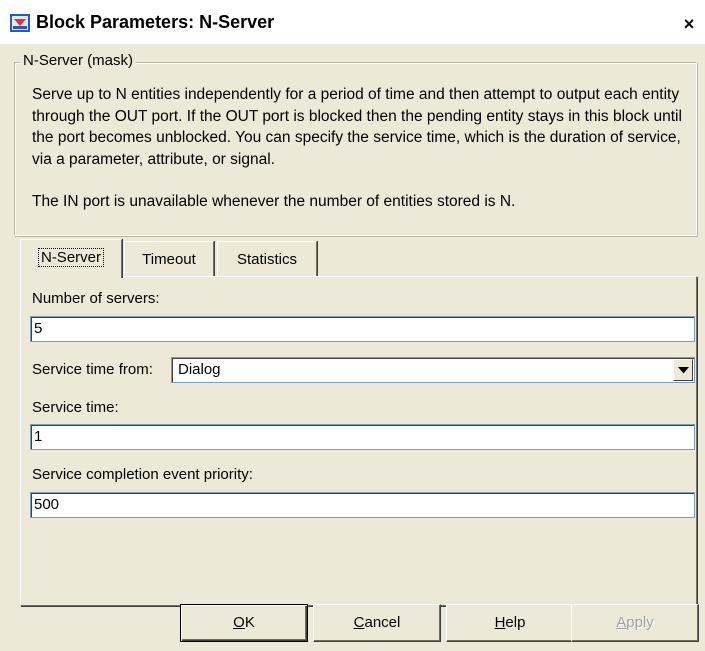 This screenshot has height=651, width=705. Describe the element at coordinates (142, 474) in the screenshot. I see `priority-label: Service completion event priority:` at that location.